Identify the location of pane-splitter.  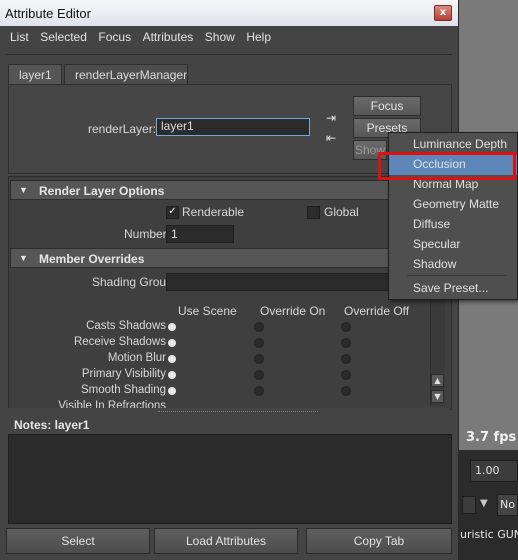
(229, 412).